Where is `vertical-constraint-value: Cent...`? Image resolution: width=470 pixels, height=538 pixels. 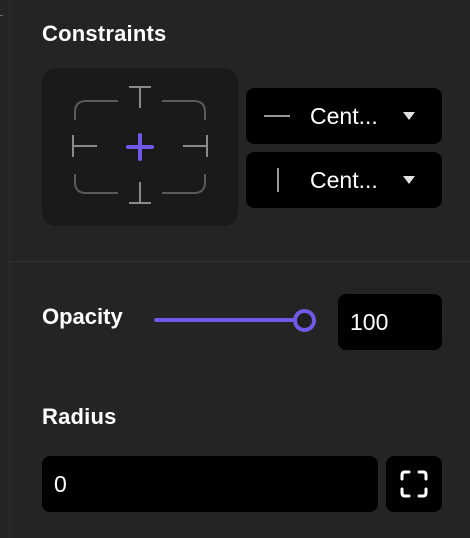 vertical-constraint-value: Cent... is located at coordinates (344, 180).